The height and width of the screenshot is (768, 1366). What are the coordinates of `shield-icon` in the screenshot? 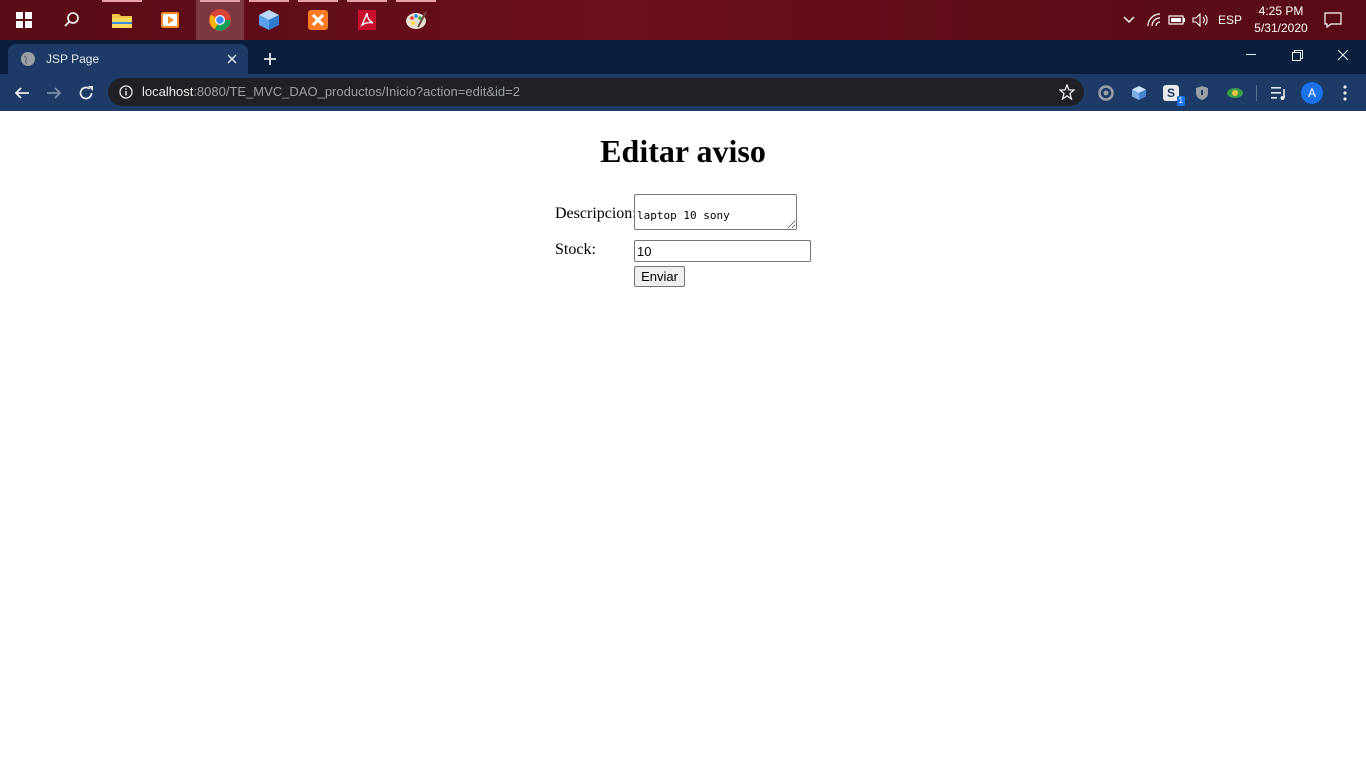 It's located at (1202, 93).